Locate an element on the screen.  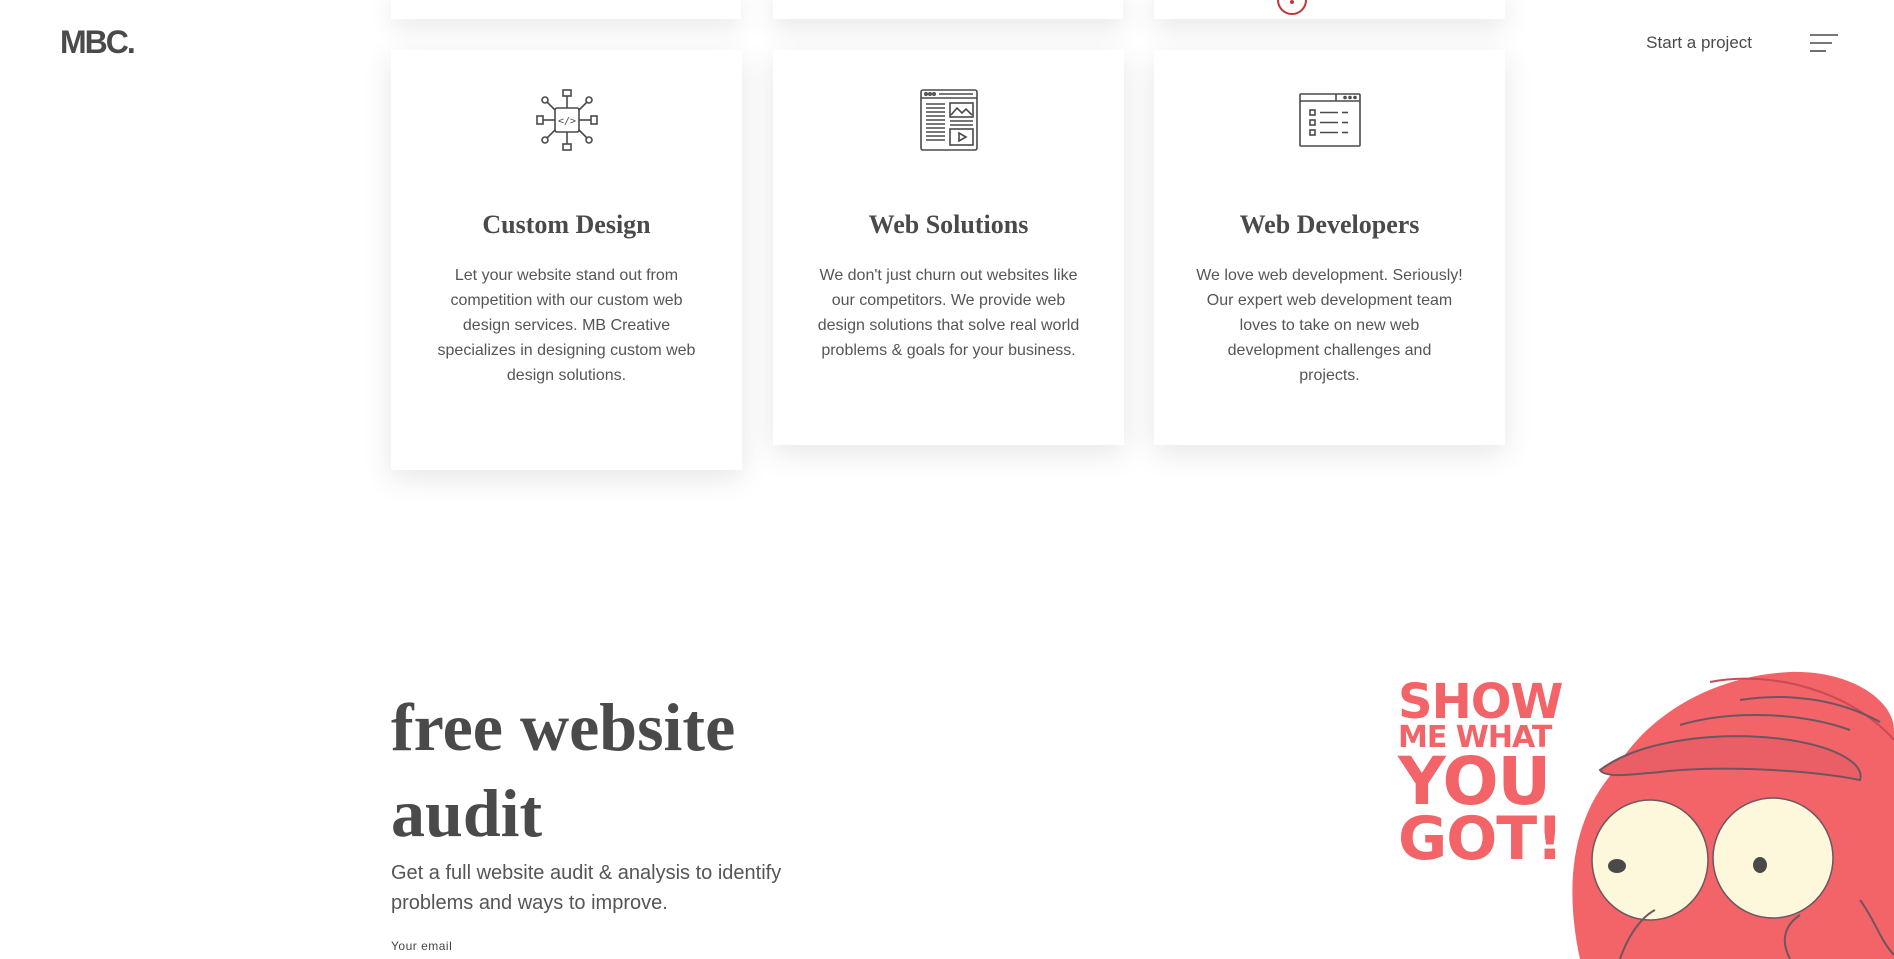
network-code-icon: </> is located at coordinates (566, 120).